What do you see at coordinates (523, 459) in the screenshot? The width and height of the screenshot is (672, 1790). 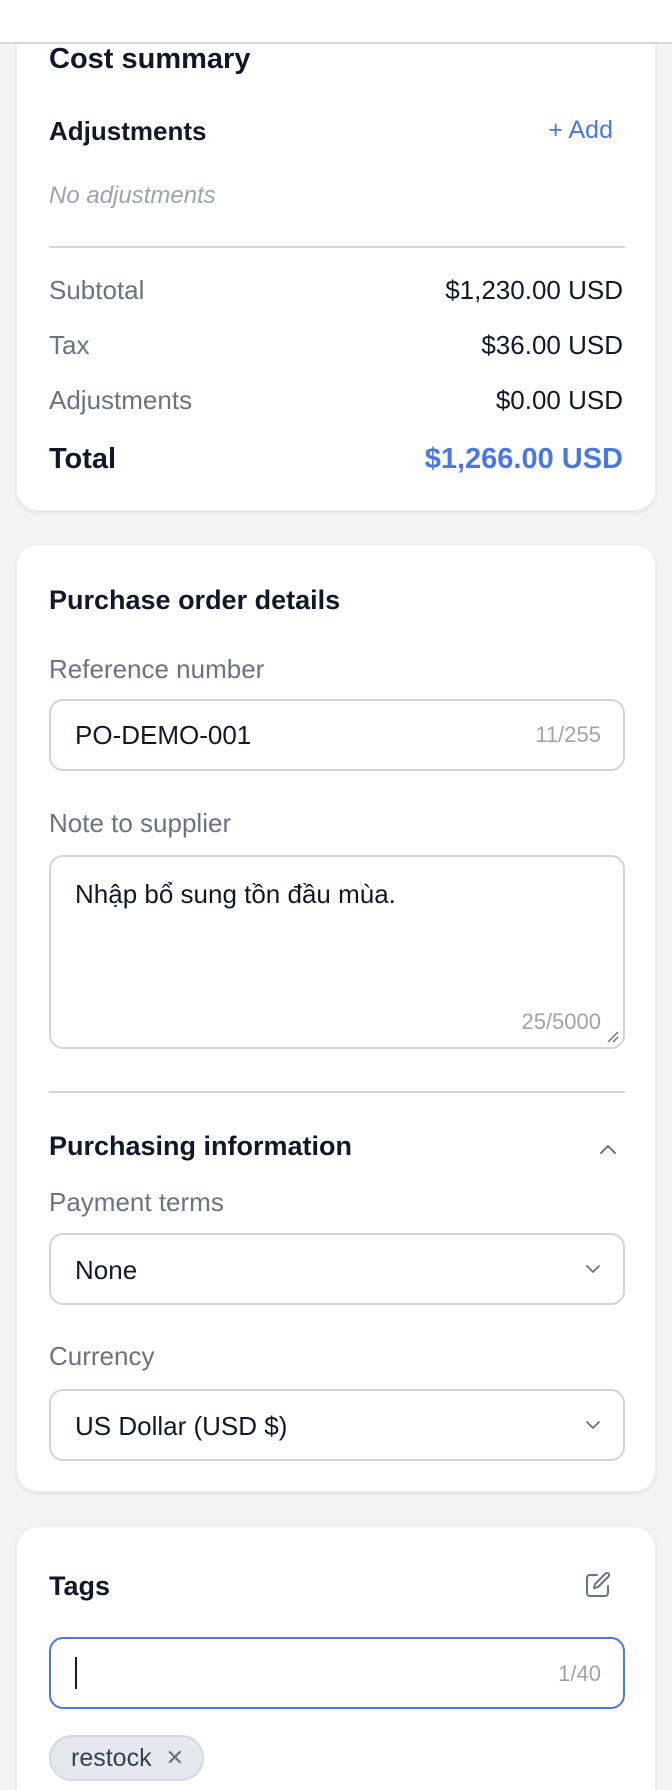 I see `total-value: $1,266.00 USD` at bounding box center [523, 459].